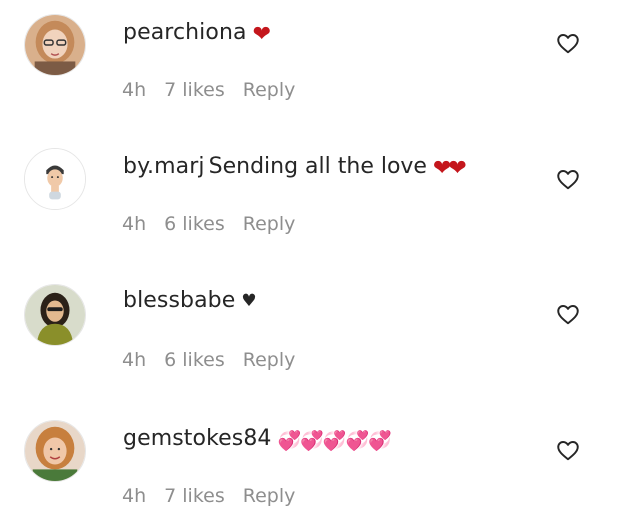 The height and width of the screenshot is (528, 634). Describe the element at coordinates (334, 441) in the screenshot. I see `revolving-hearts-emoji-icon: 💞💞💞💞💞` at that location.